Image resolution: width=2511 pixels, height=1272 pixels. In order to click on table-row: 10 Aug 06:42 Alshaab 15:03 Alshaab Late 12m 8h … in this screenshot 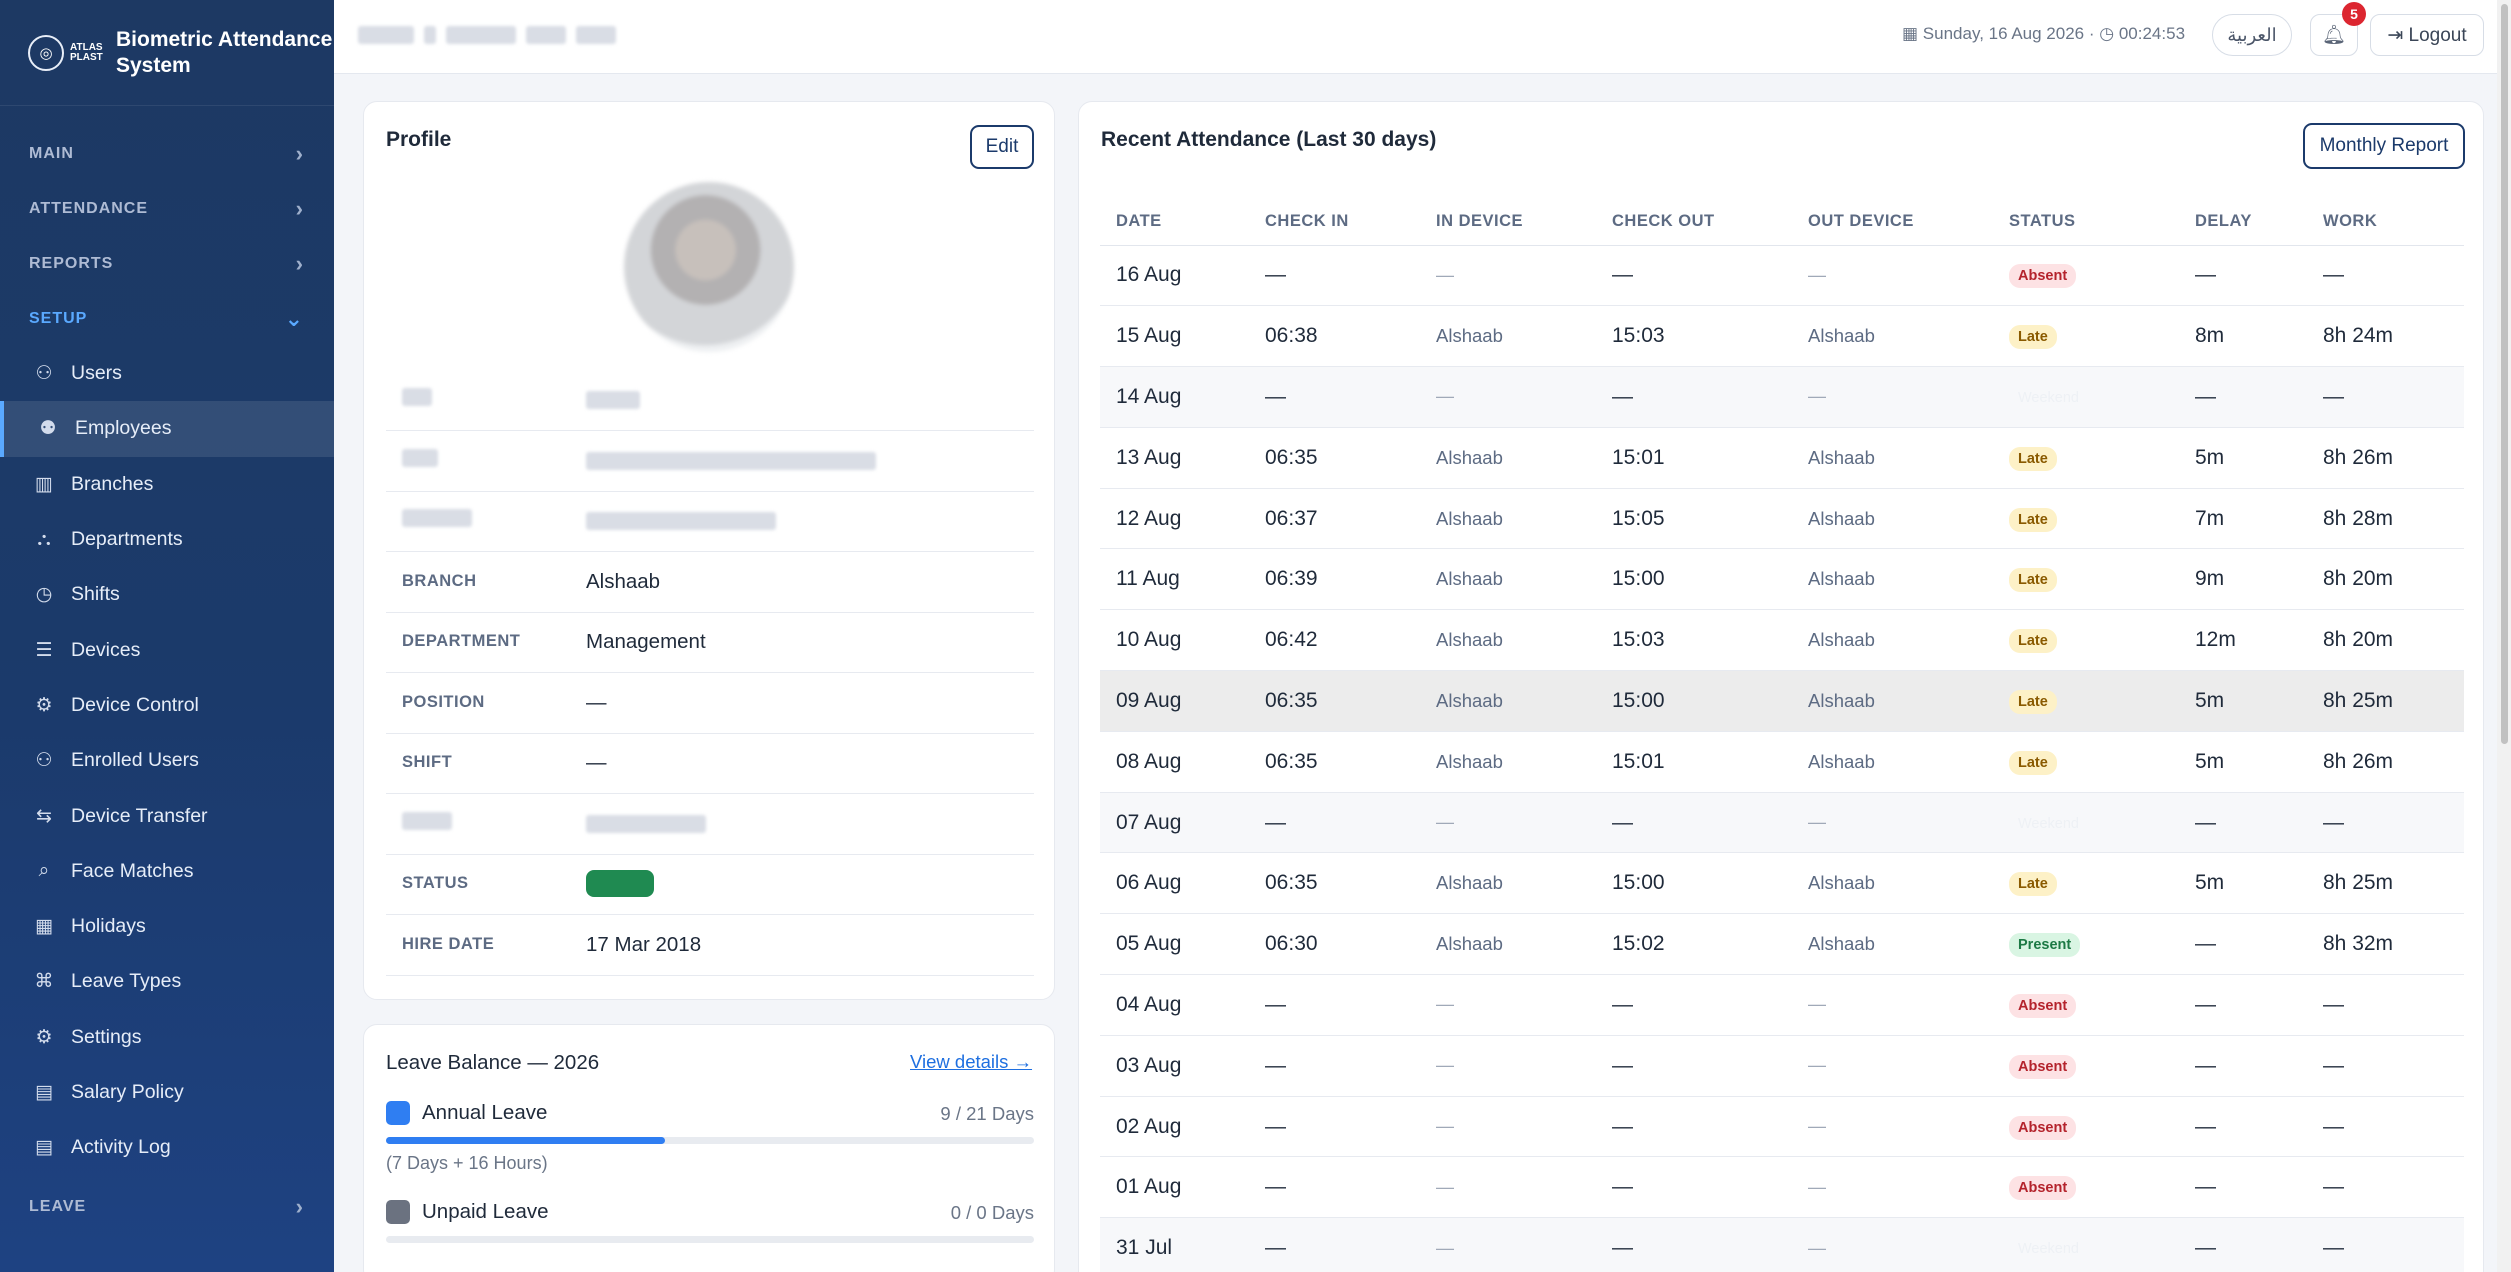, I will do `click(1782, 640)`.